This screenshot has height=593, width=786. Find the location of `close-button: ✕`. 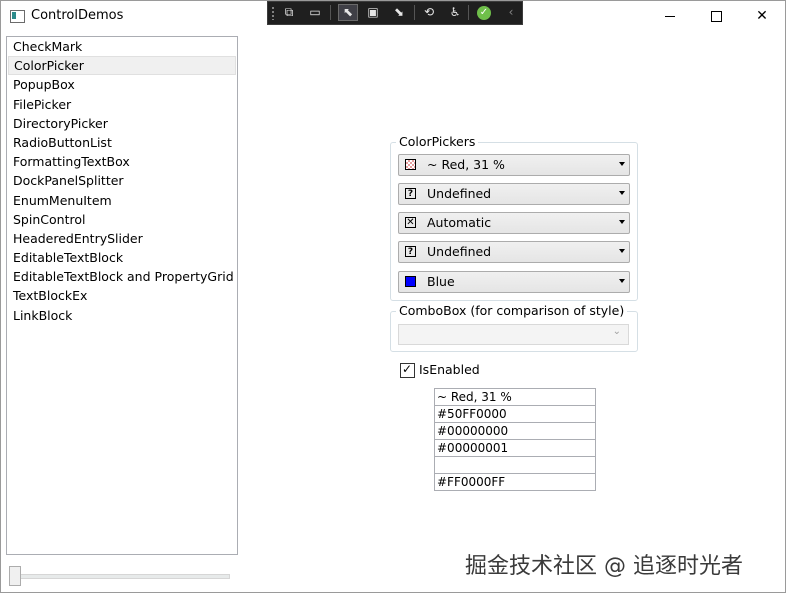

close-button: ✕ is located at coordinates (762, 16).